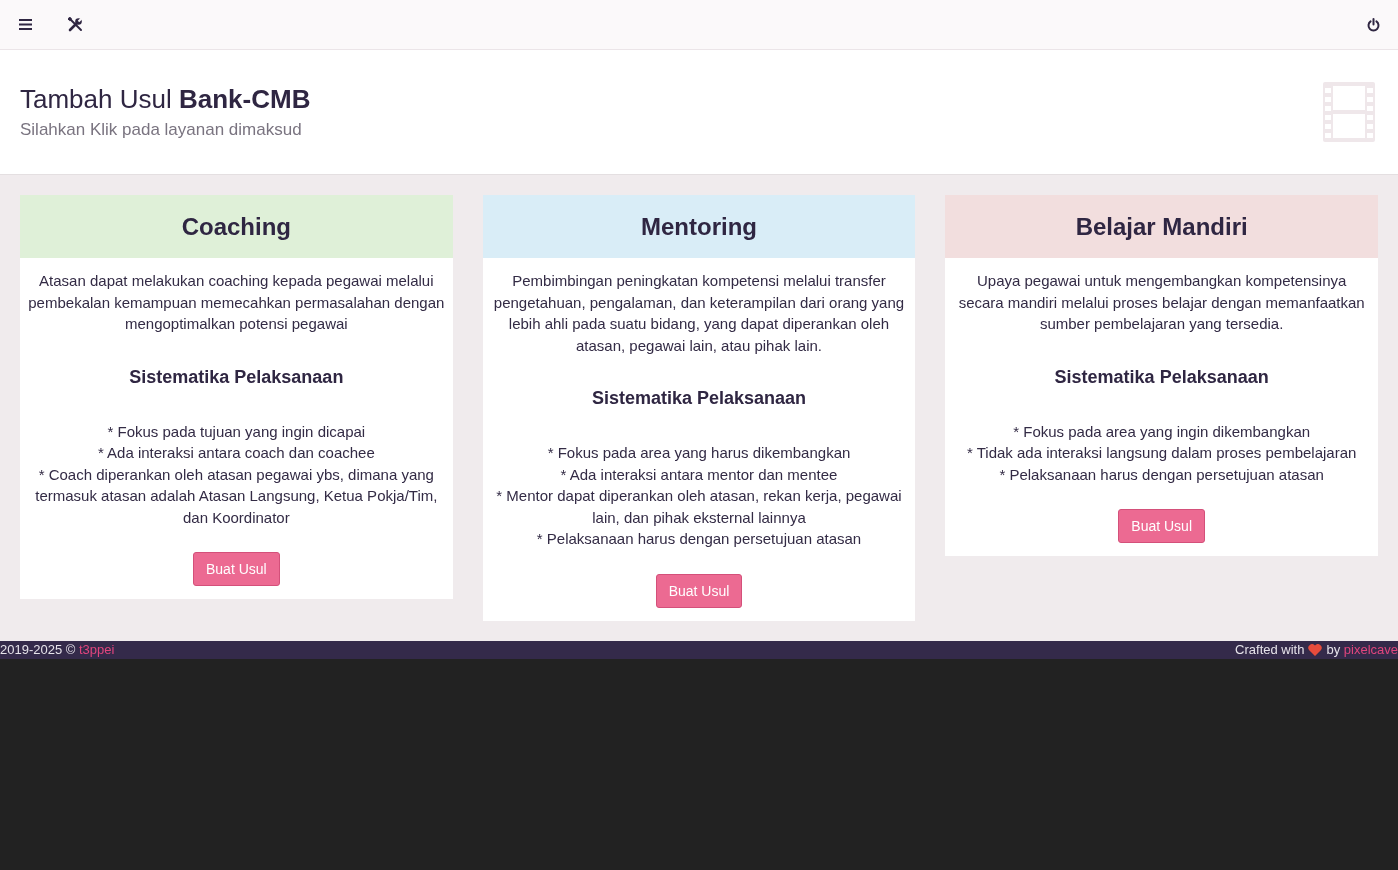  I want to click on card-description: Atasan dapat melakukan coaching kepada pegawai melalui pembekalan kemampuan memecahkan permasalahan dengan mengoptimalkan potensi pegawai, so click(236, 302).